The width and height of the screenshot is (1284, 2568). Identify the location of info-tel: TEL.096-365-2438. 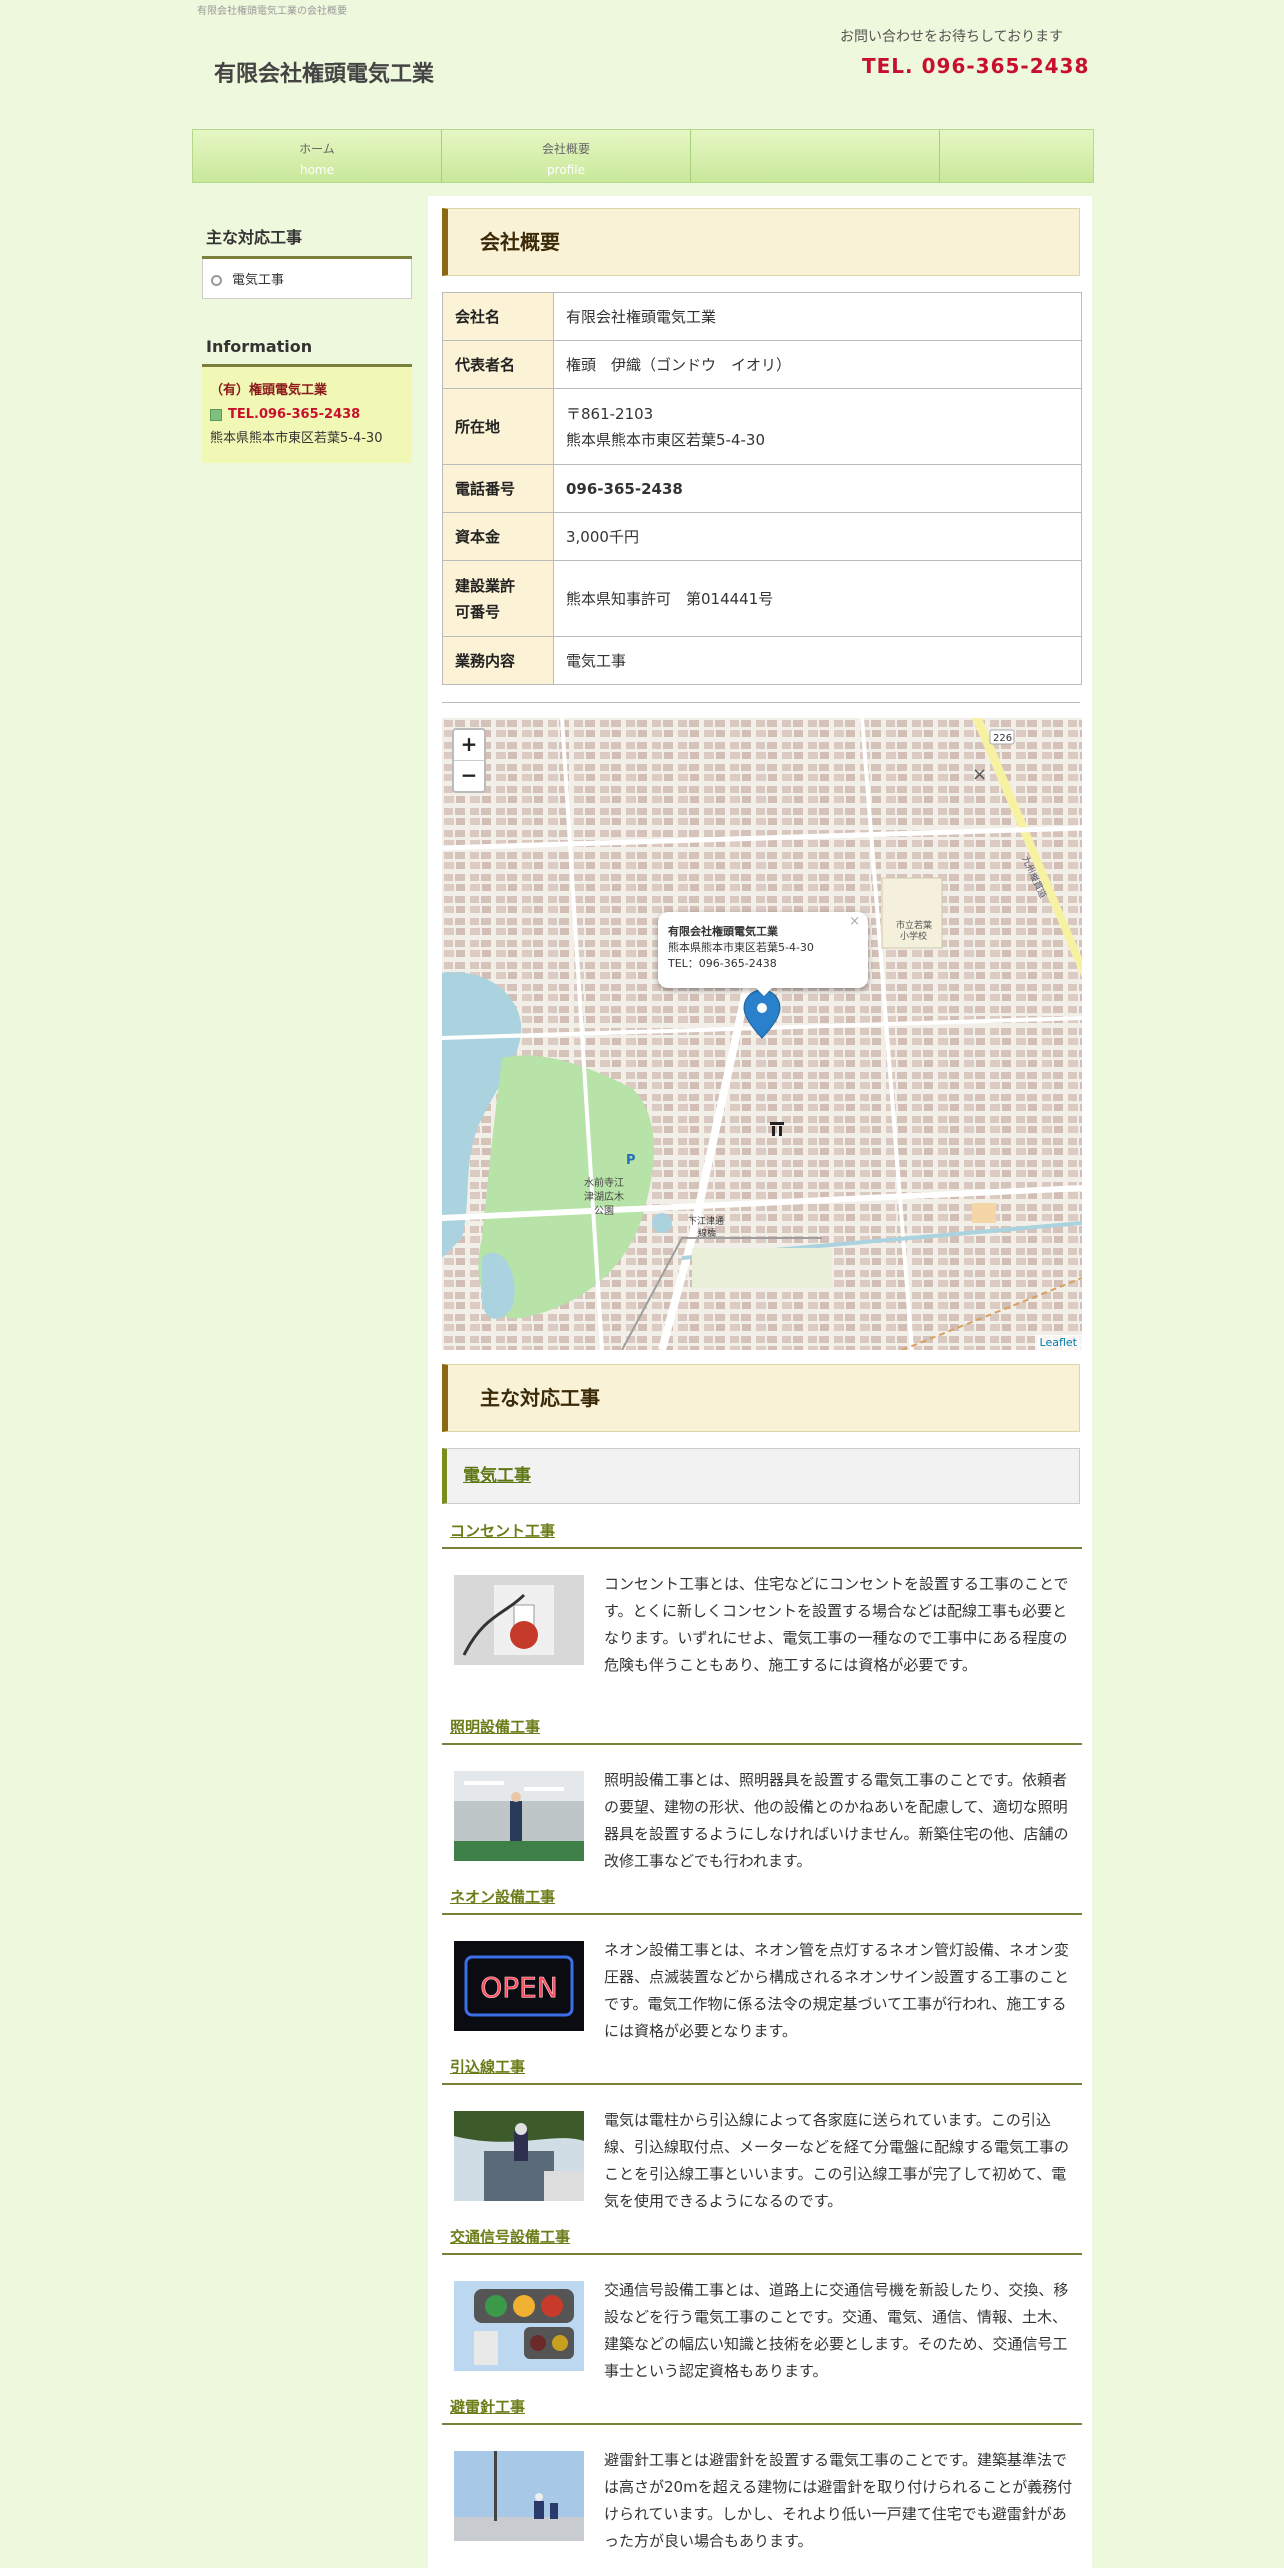
(294, 414).